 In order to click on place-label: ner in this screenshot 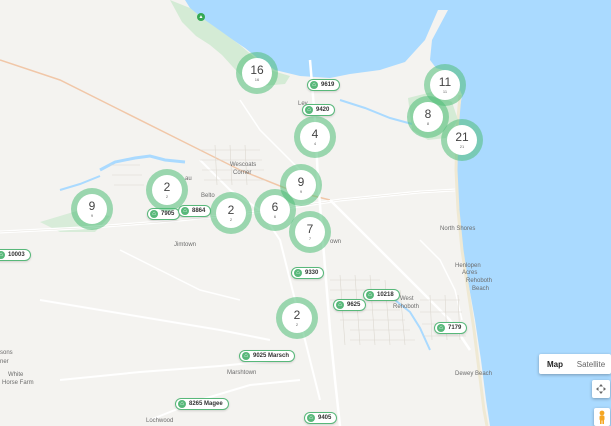, I will do `click(4, 362)`.